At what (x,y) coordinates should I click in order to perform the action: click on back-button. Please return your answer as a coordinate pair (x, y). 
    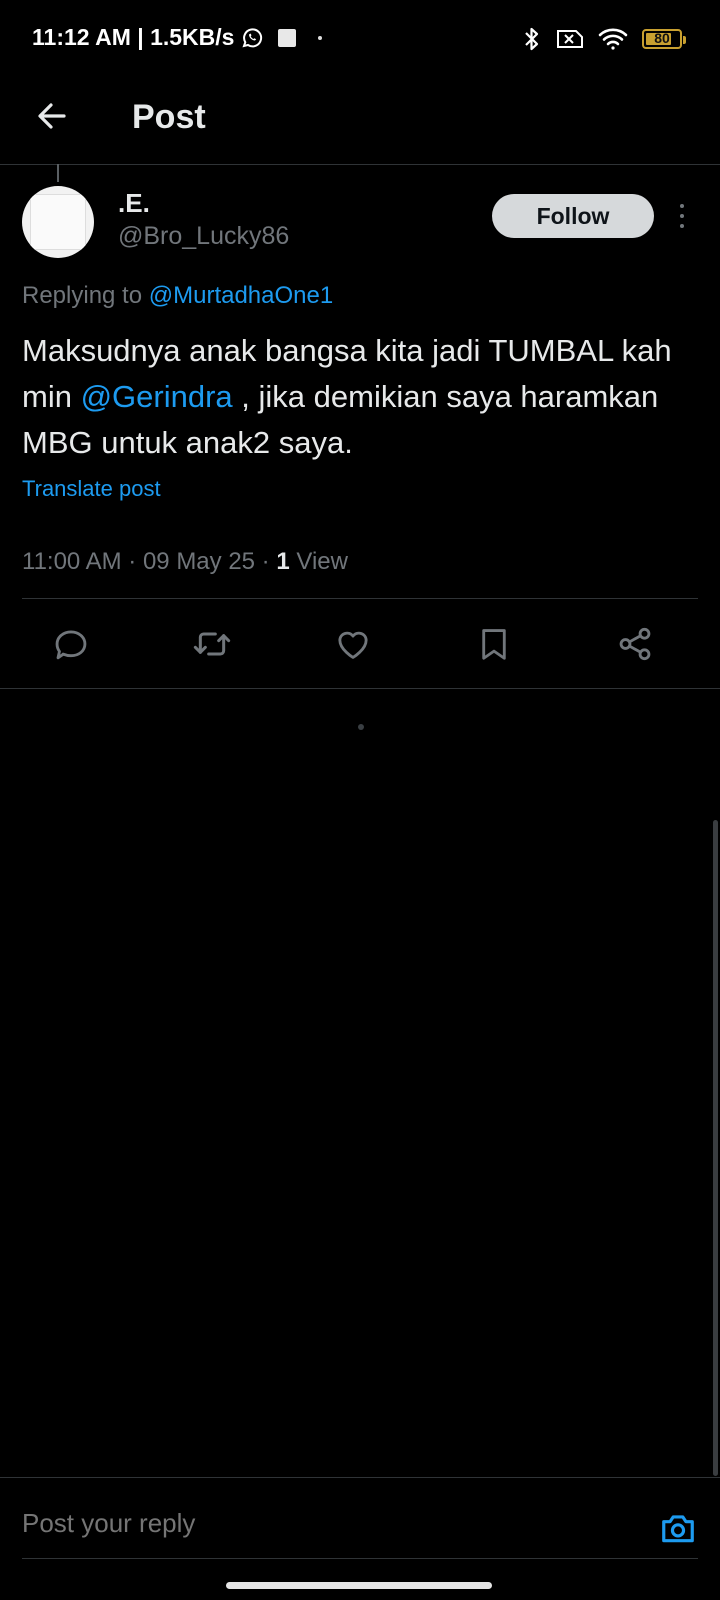
    Looking at the image, I should click on (52, 116).